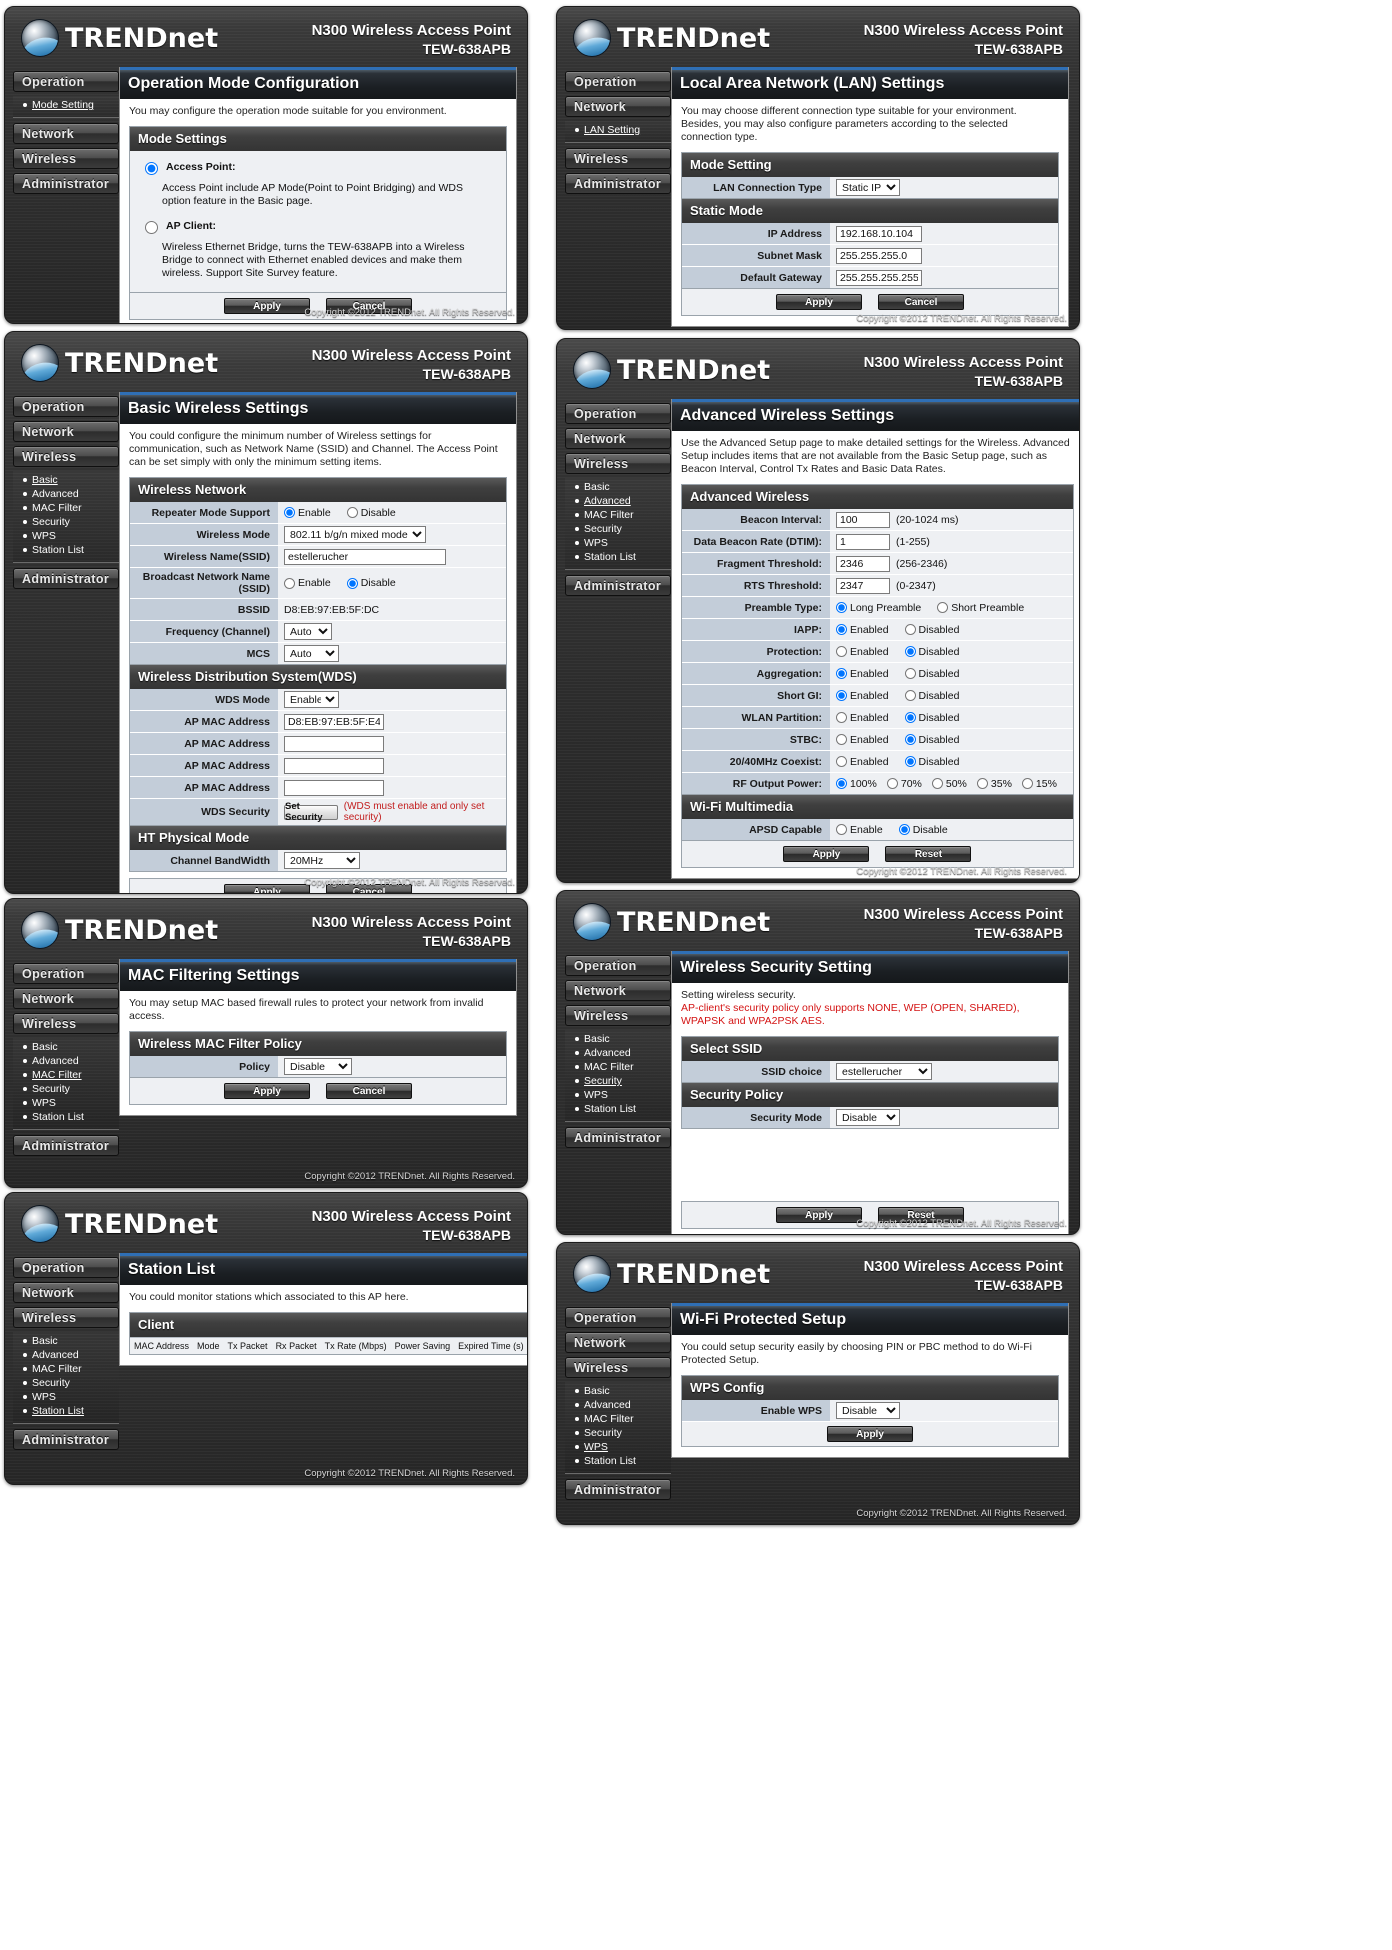  What do you see at coordinates (879, 255) in the screenshot?
I see `subnet-mask-input` at bounding box center [879, 255].